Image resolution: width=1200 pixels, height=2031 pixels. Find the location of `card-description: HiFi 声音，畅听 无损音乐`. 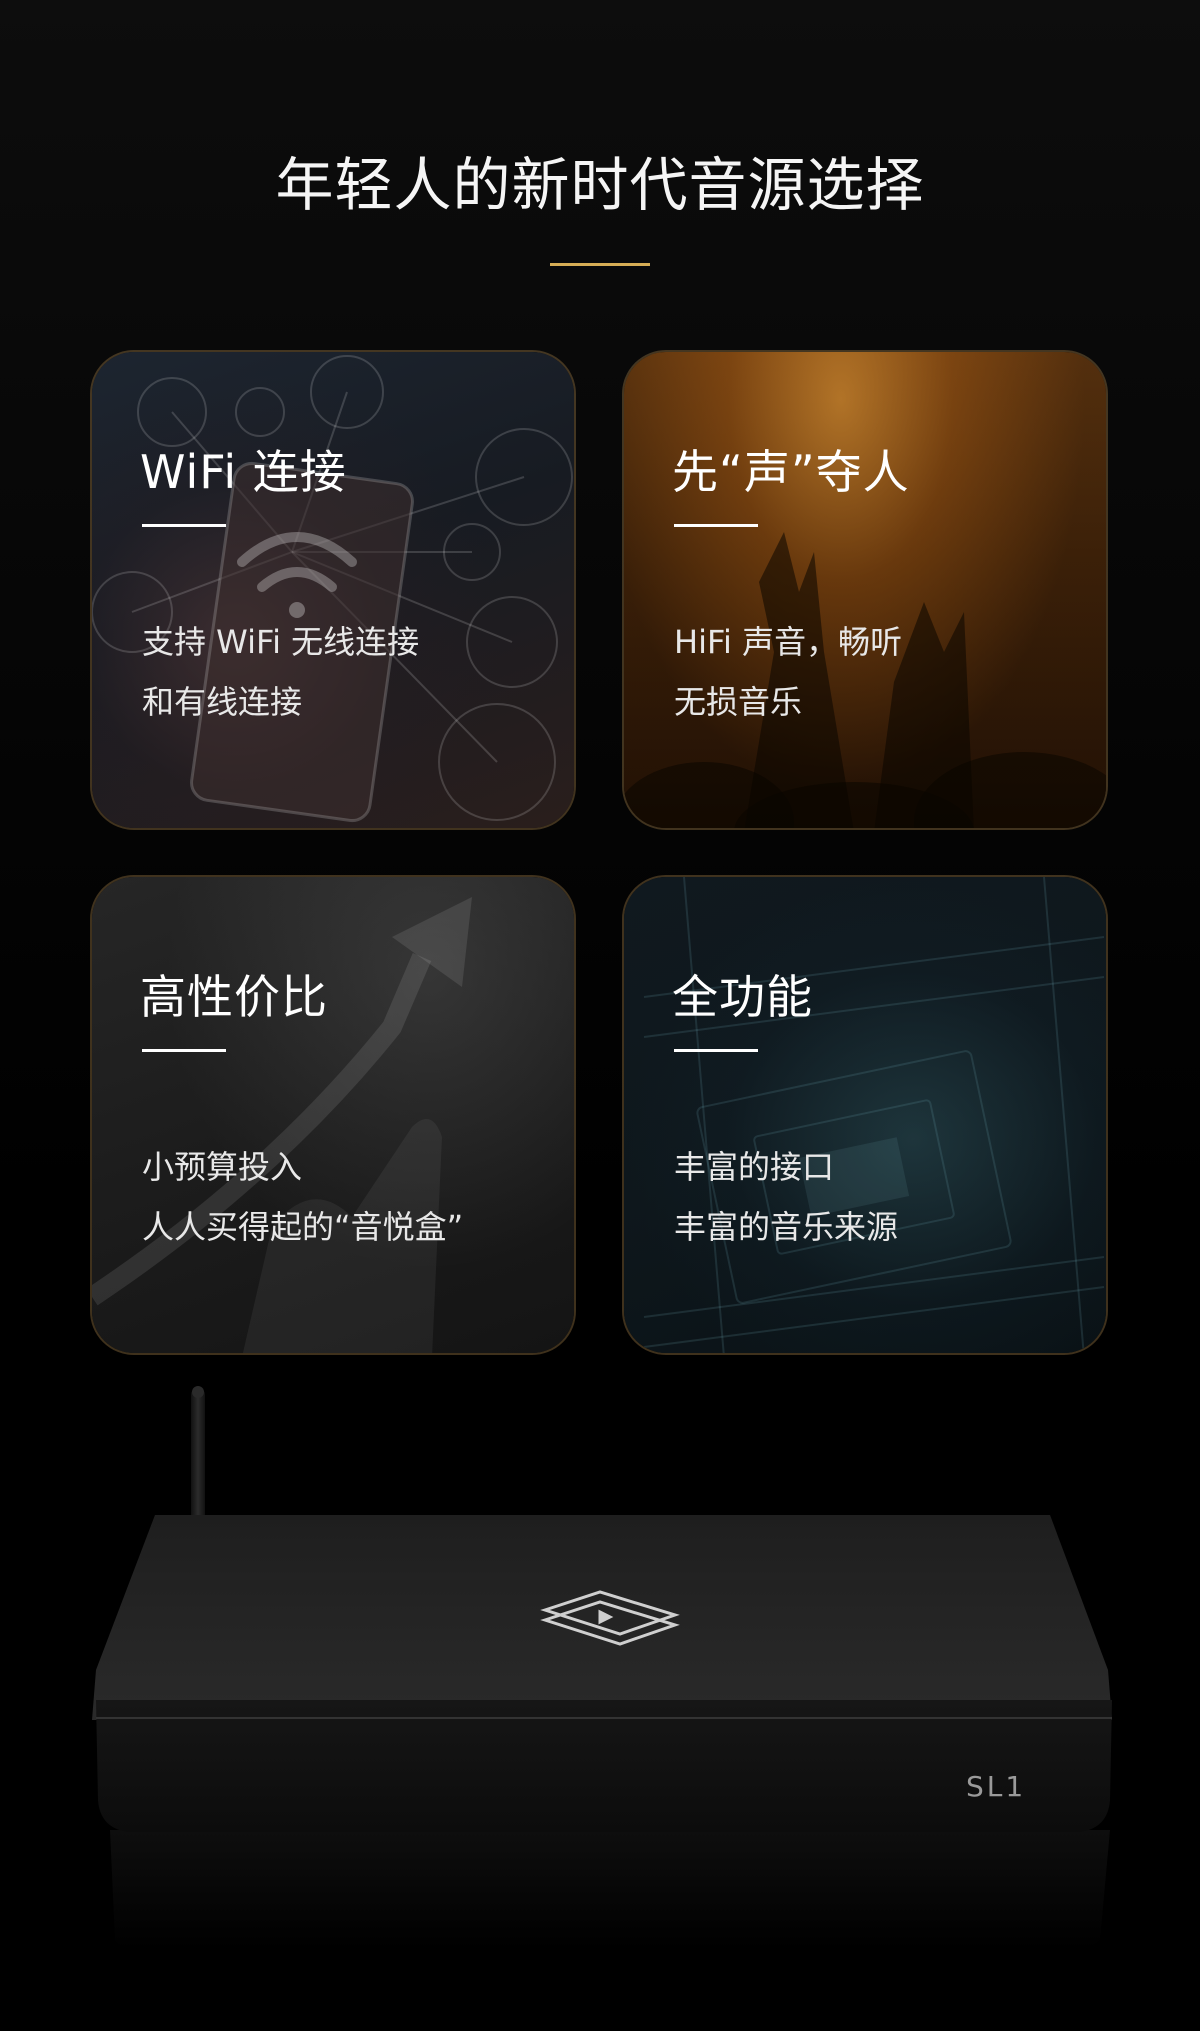

card-description: HiFi 声音，畅听 无损音乐 is located at coordinates (788, 672).